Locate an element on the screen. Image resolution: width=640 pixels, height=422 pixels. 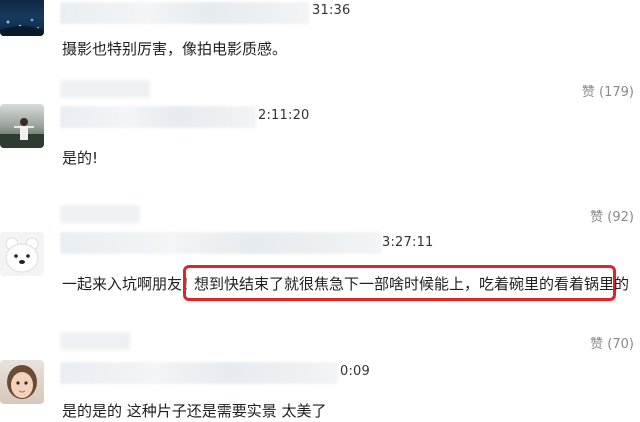
avatar-person-image is located at coordinates (22, 133).